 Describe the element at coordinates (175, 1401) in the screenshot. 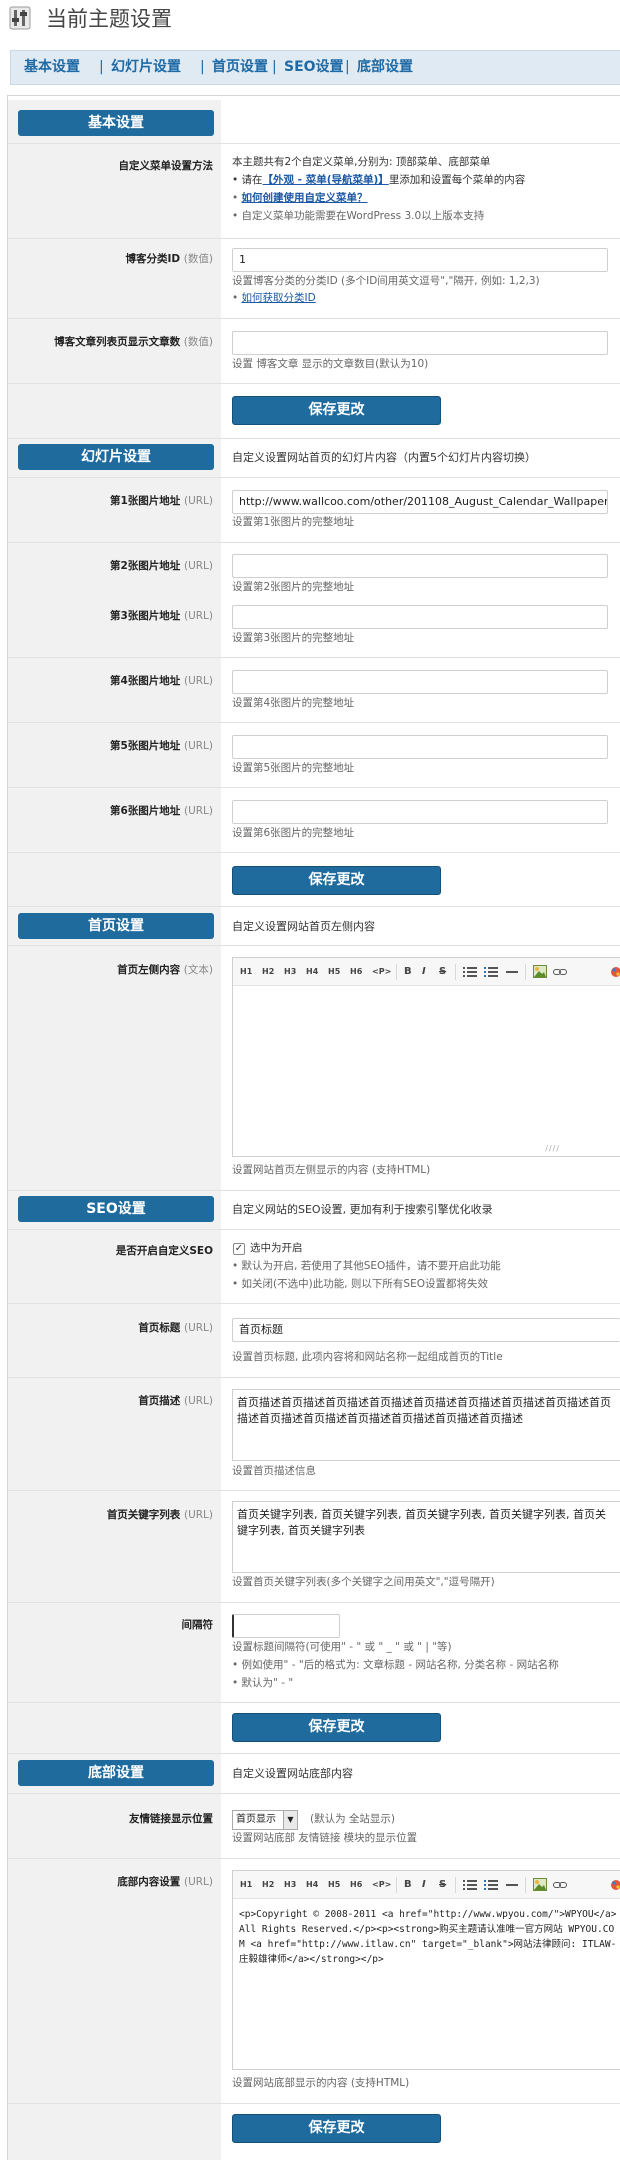

I see `seo-description-label: 首页描述 (URL)` at that location.